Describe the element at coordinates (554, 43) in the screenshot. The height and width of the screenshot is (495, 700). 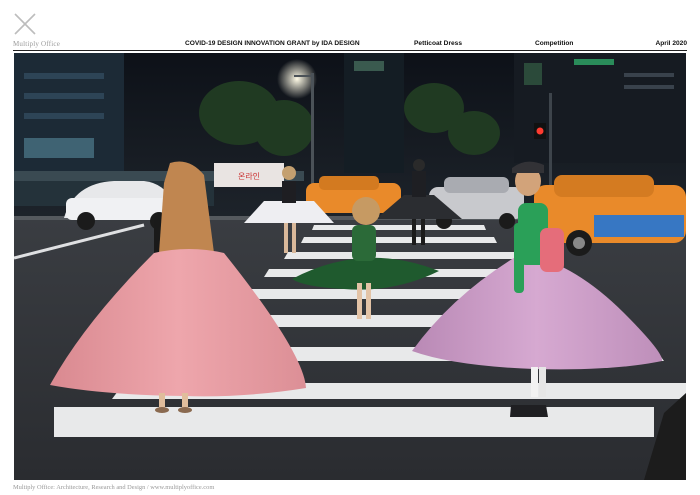
I see `header-category: Competition` at that location.